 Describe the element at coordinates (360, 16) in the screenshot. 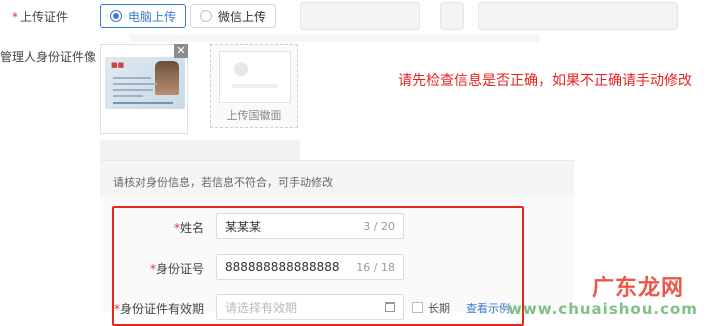

I see `faded-background-field` at that location.